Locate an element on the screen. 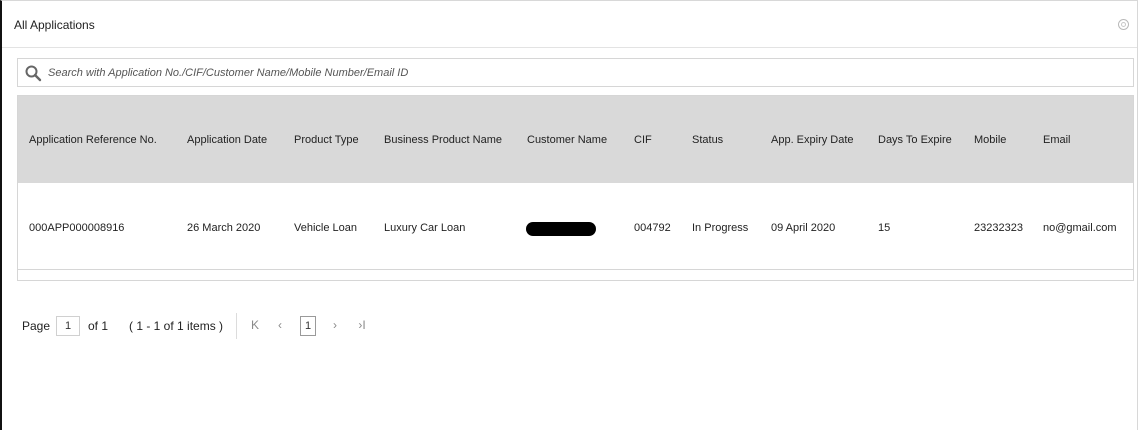 Image resolution: width=1140 pixels, height=430 pixels. column-header-application-date: Application Date is located at coordinates (227, 140).